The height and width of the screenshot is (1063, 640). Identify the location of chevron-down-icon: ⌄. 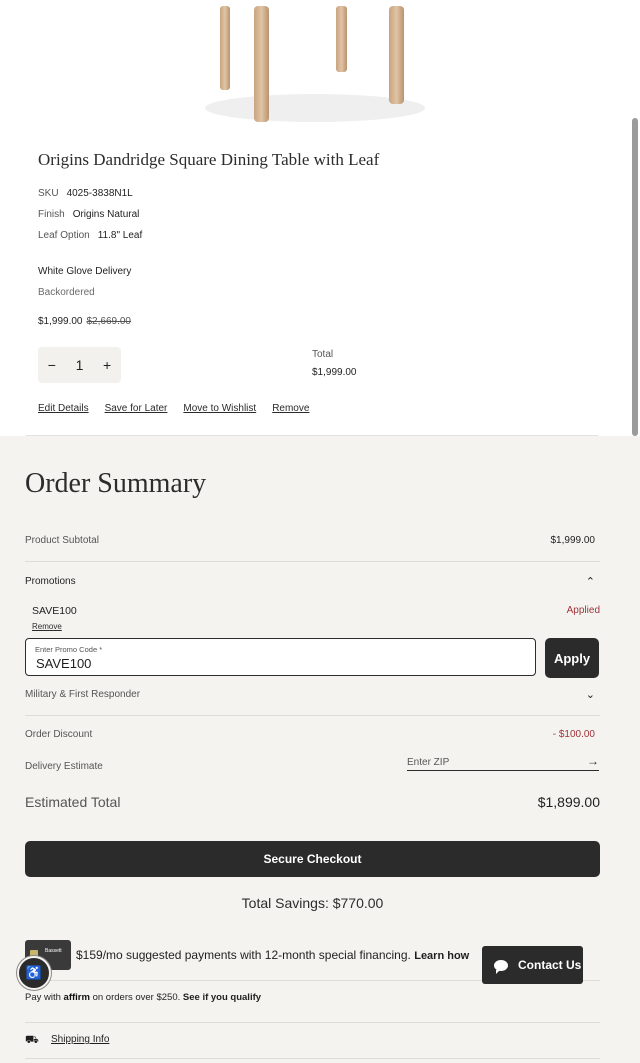
(590, 695).